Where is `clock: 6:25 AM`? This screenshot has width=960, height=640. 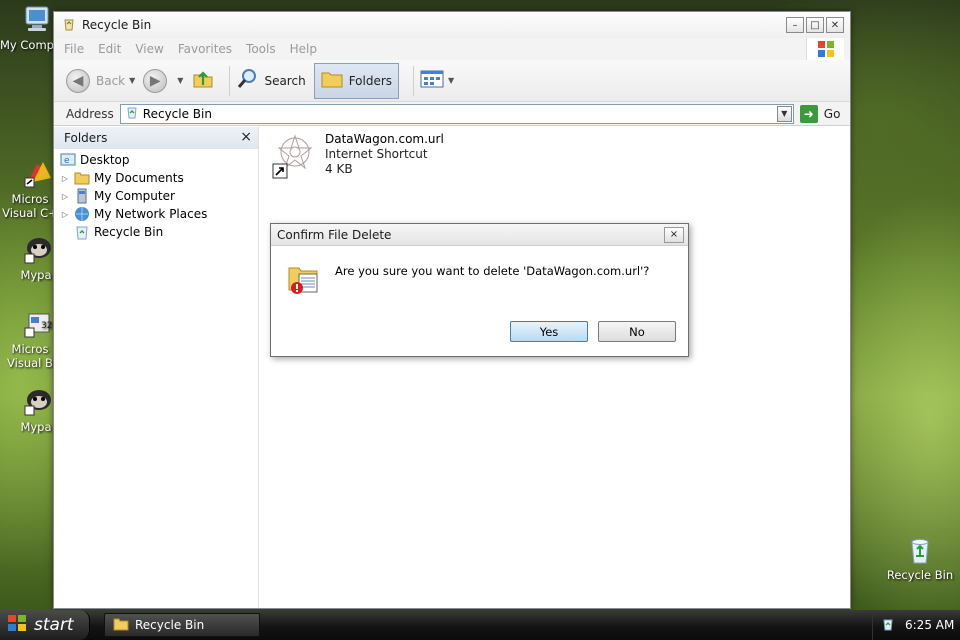 clock: 6:25 AM is located at coordinates (929, 625).